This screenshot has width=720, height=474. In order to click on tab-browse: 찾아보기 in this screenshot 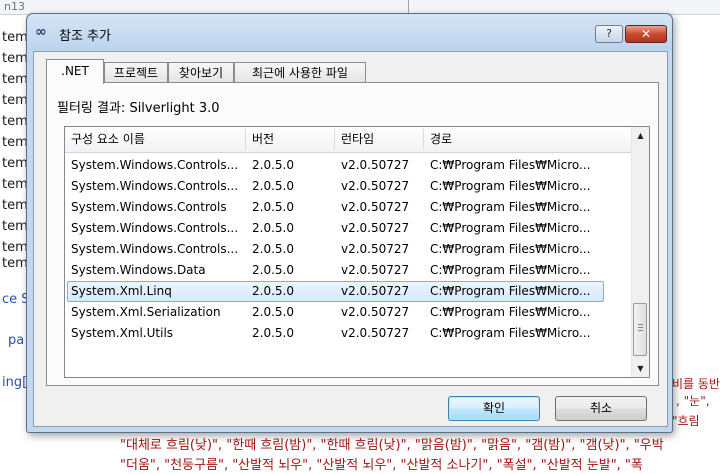, I will do `click(201, 72)`.